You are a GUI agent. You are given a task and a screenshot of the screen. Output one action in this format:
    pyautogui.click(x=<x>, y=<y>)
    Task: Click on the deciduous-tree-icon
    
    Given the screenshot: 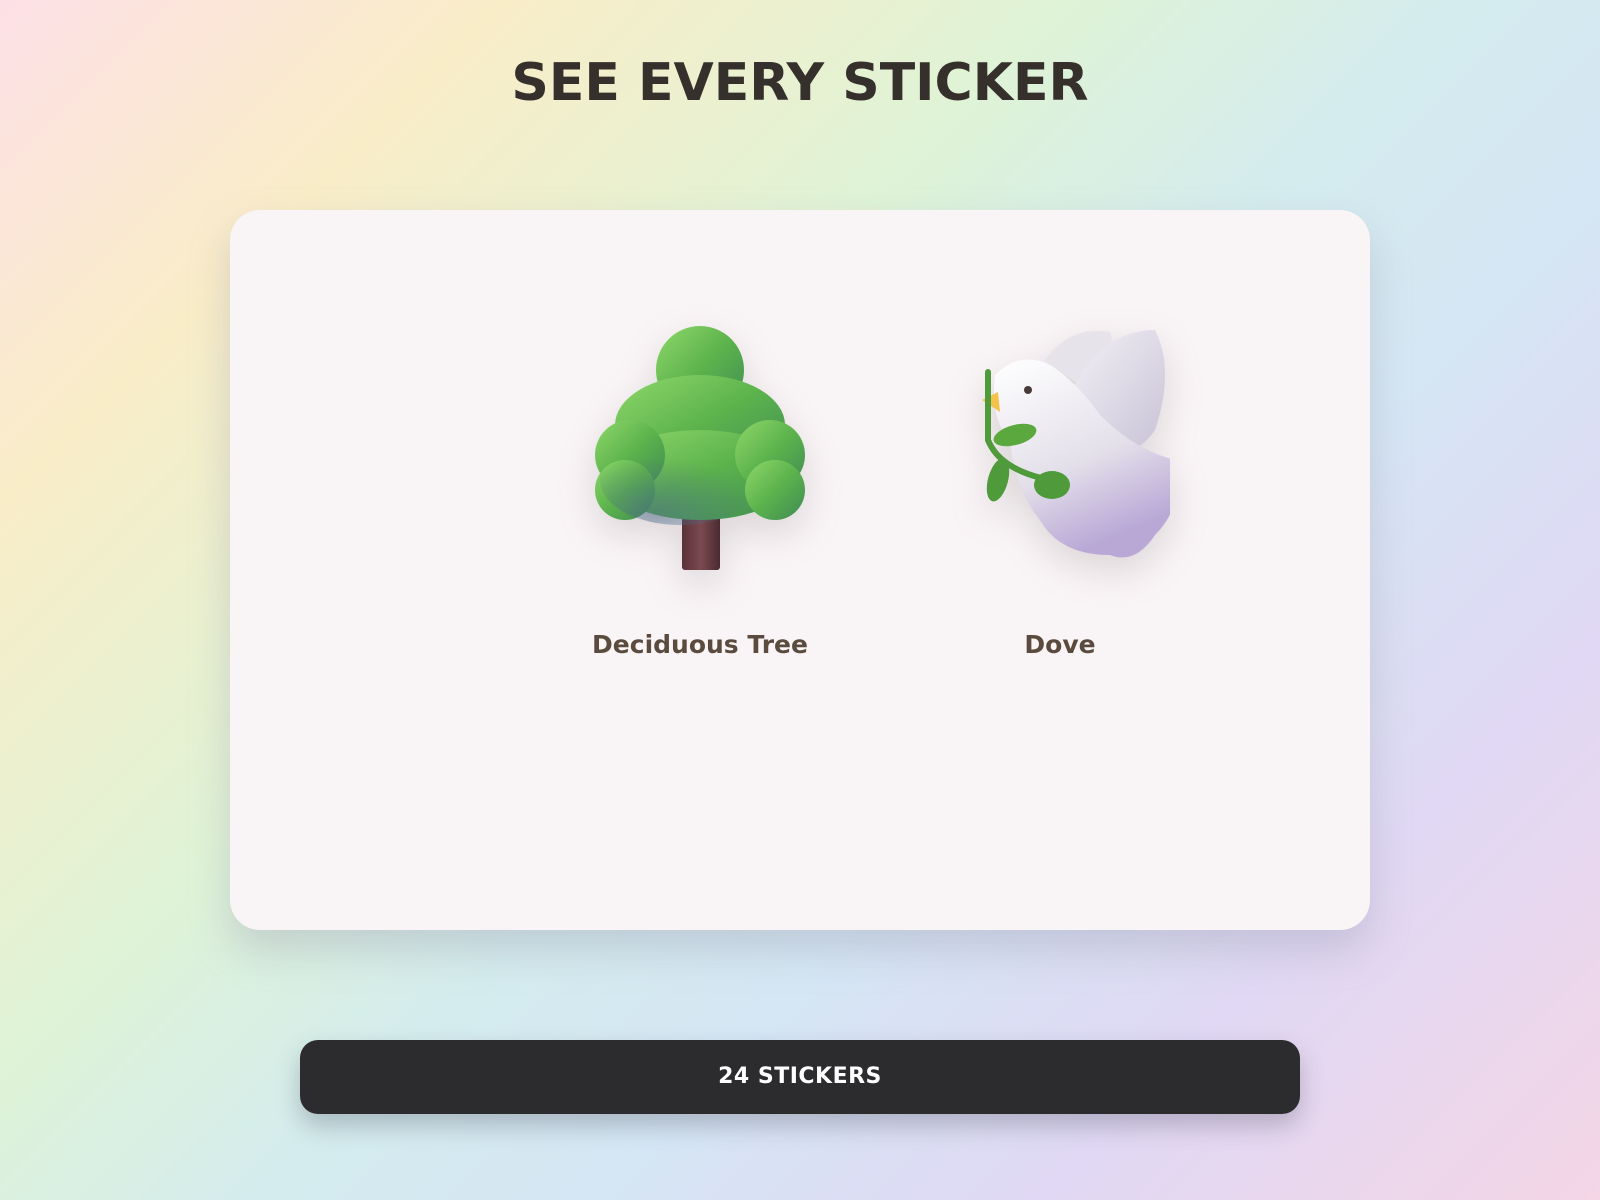 What is the action you would take?
    pyautogui.click(x=700, y=448)
    